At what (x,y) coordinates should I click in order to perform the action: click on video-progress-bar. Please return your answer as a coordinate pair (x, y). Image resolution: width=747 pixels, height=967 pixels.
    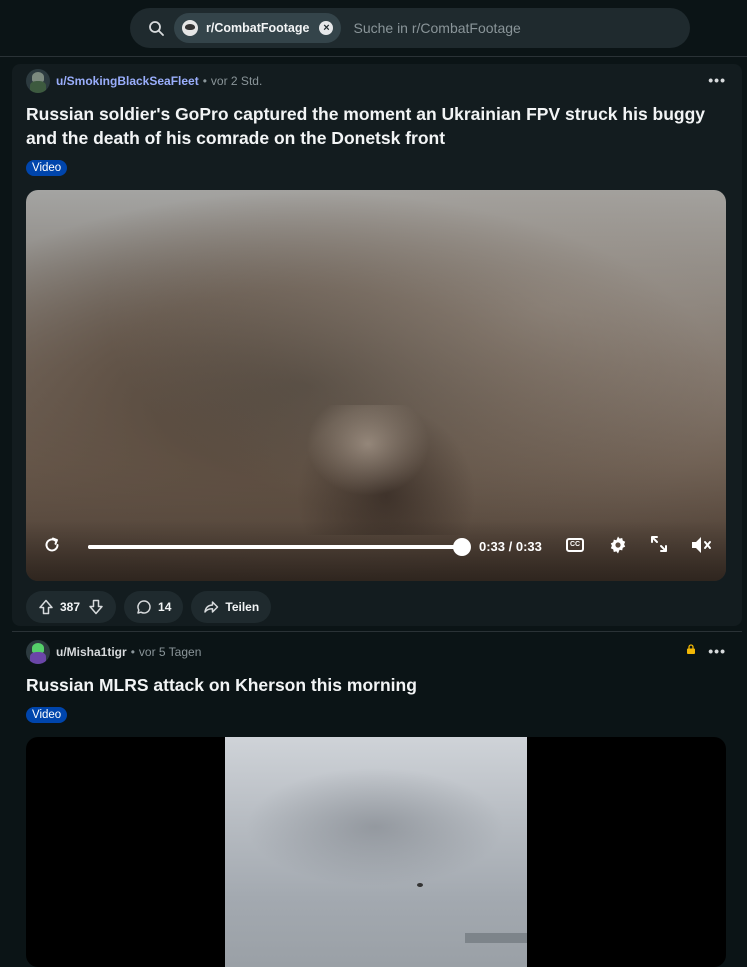
    Looking at the image, I should click on (275, 547).